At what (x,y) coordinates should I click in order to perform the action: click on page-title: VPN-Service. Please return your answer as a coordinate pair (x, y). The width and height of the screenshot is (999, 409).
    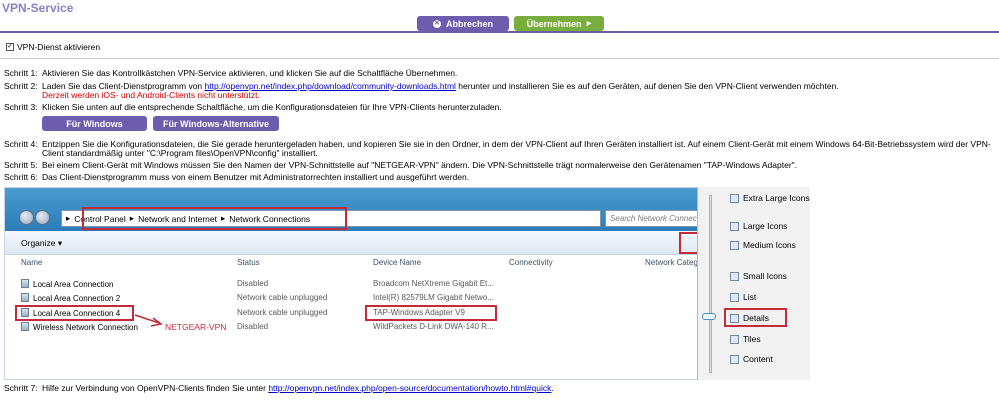
    Looking at the image, I should click on (38, 8).